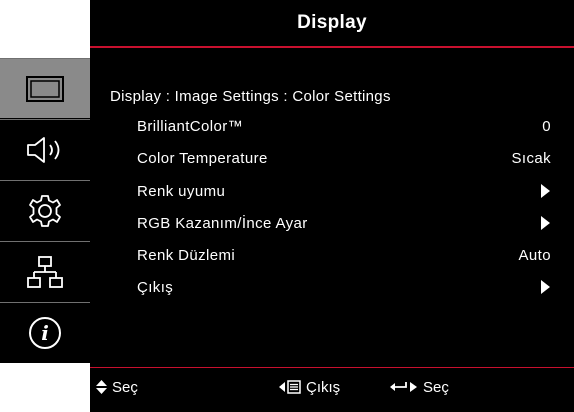 The image size is (574, 412). I want to click on display-icon, so click(45, 88).